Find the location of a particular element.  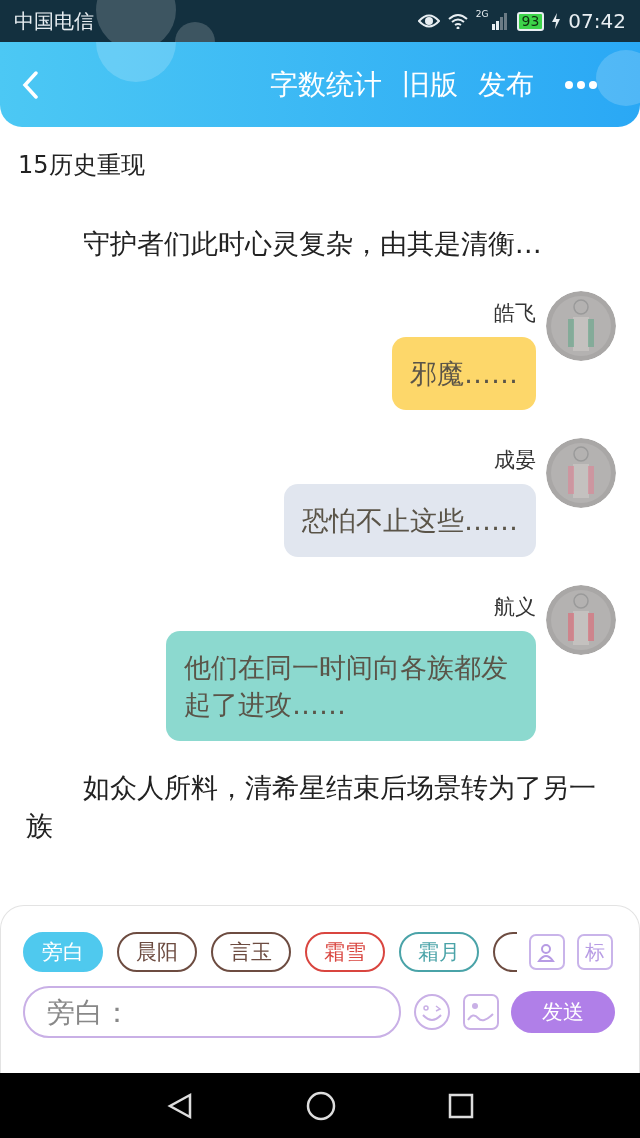

role-chip: 霜雪 is located at coordinates (345, 952).